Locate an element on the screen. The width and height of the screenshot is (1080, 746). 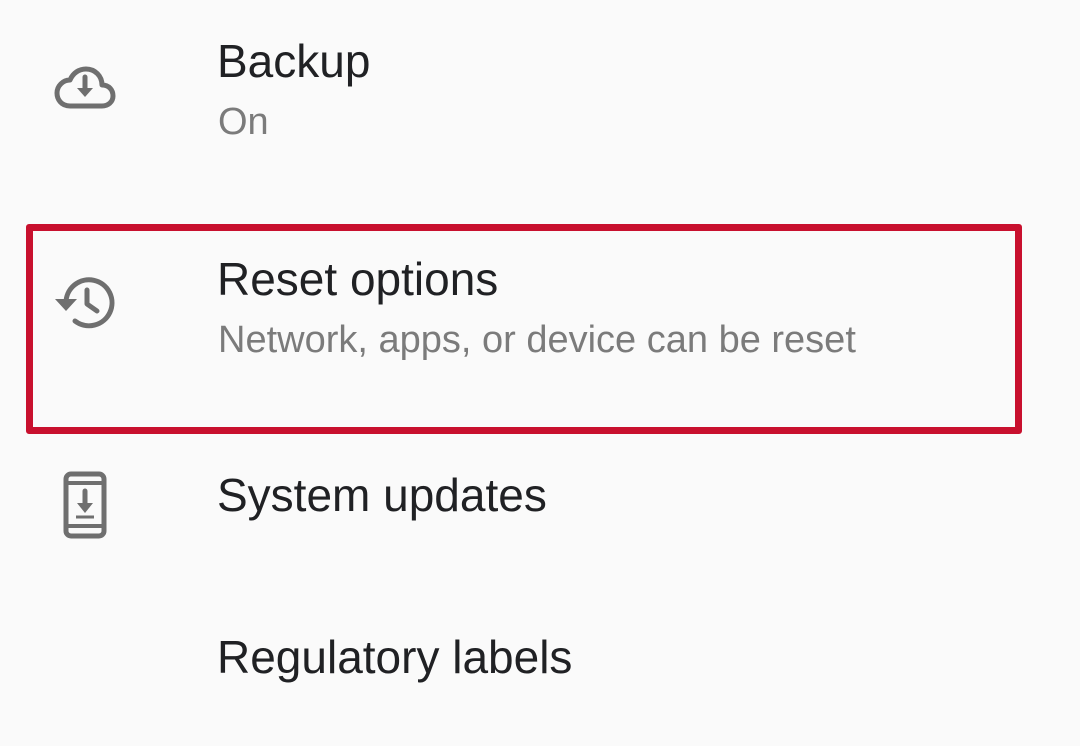
reset-options-title: Reset options is located at coordinates (358, 279).